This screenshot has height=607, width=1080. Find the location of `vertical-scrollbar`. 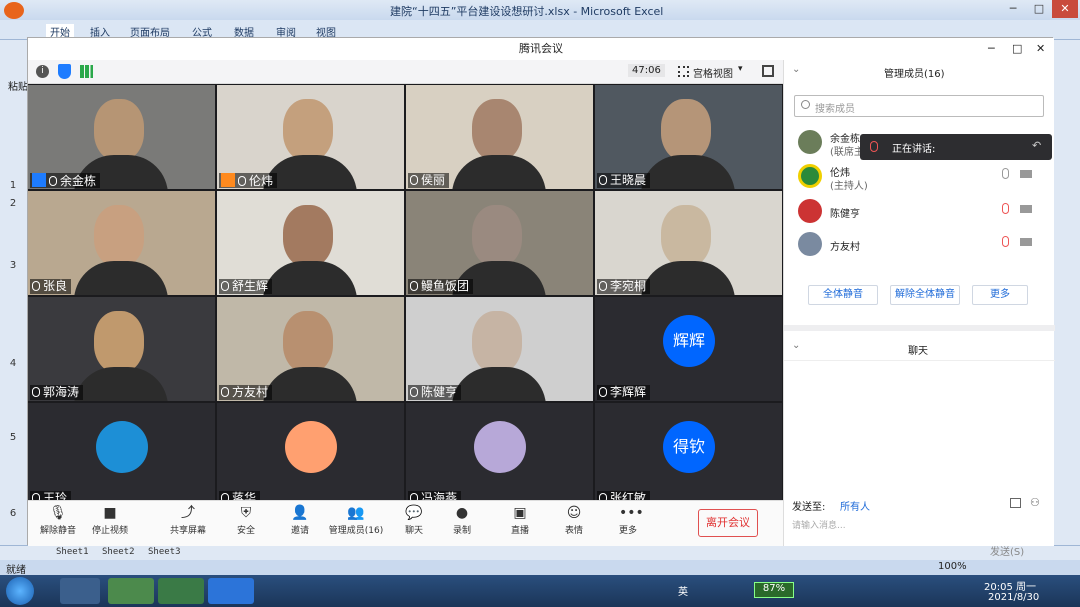

vertical-scrollbar is located at coordinates (1066, 292).